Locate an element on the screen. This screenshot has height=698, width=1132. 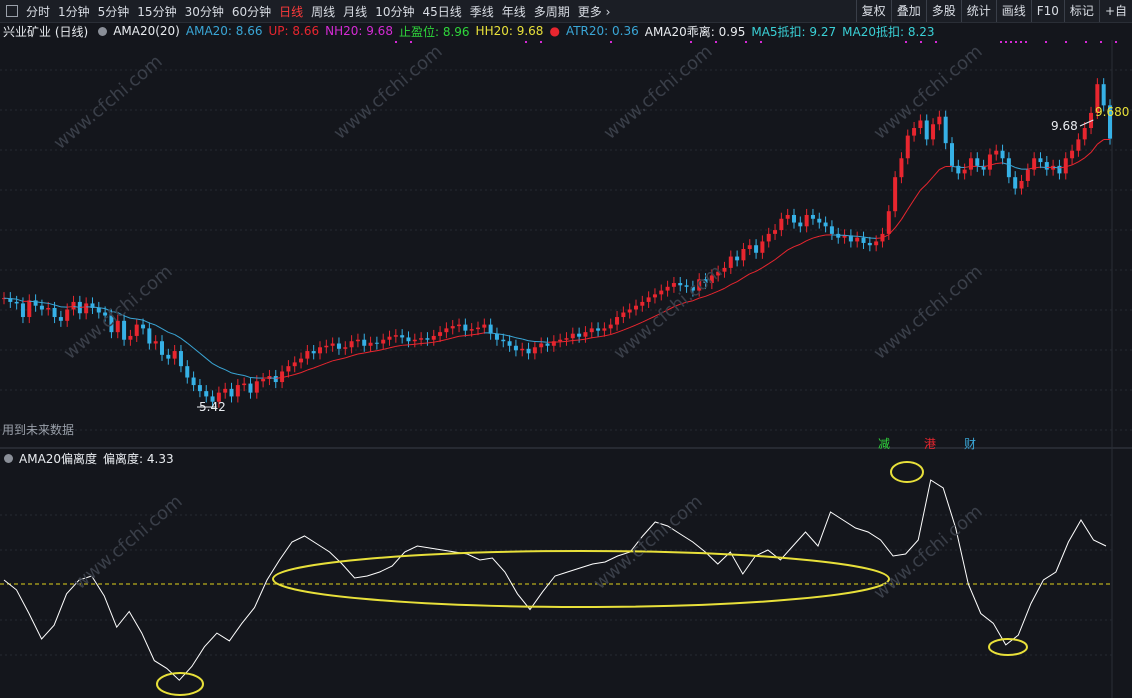
signal-gang: 港 is located at coordinates (930, 444).